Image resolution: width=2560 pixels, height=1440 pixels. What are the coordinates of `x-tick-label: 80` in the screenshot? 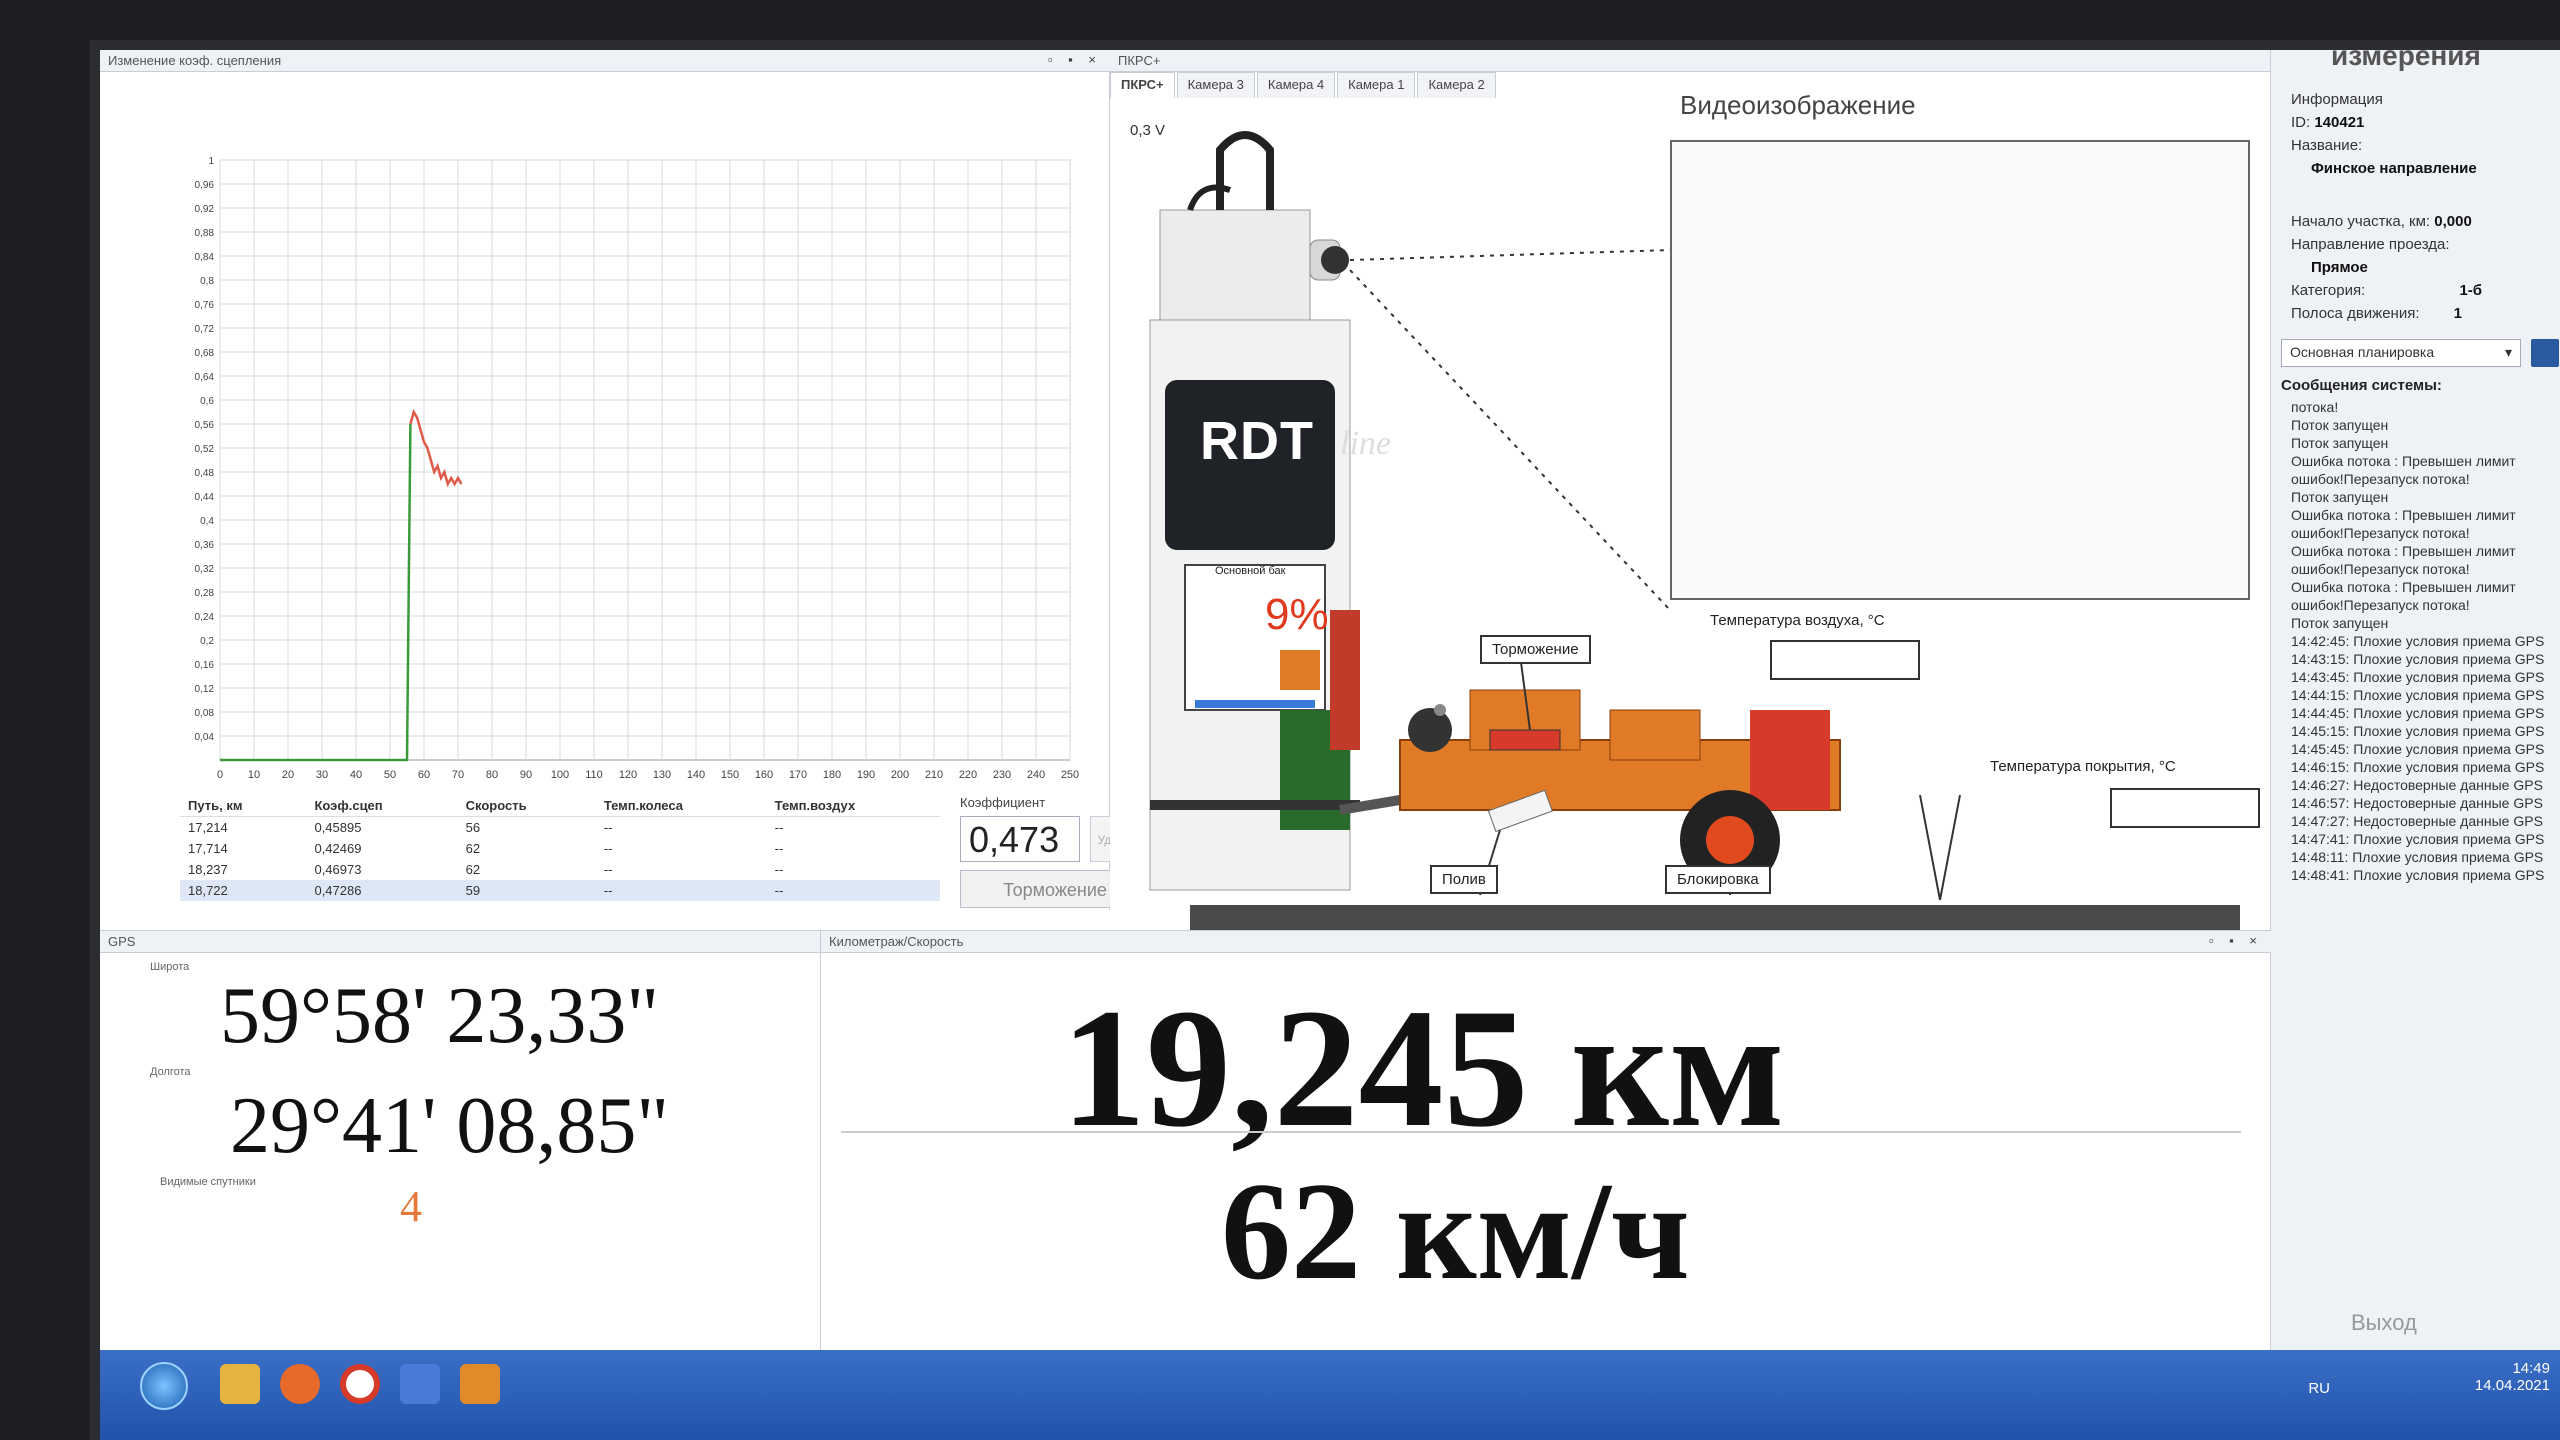 It's located at (492, 774).